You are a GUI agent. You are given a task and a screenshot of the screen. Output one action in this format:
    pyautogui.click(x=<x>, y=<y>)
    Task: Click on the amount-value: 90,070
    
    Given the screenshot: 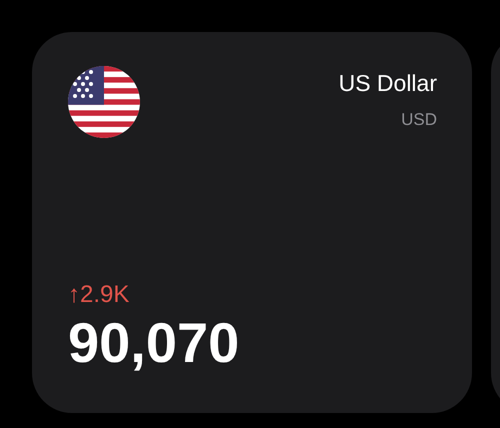 What is the action you would take?
    pyautogui.click(x=154, y=343)
    